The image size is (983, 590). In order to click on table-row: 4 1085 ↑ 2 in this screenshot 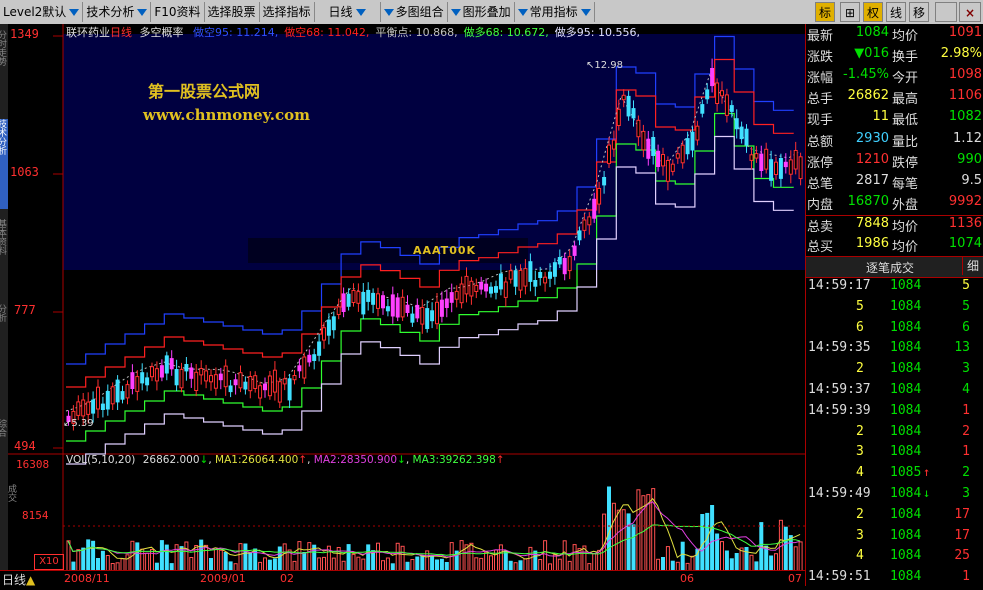, I will do `click(894, 475)`.